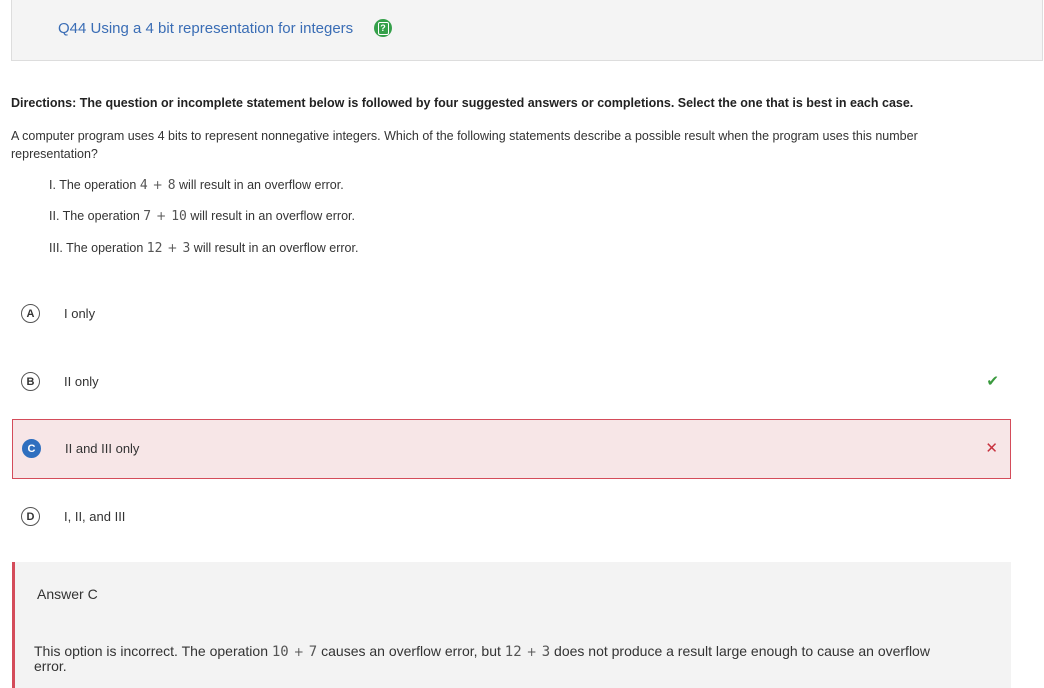  I want to click on choice-b-text: II only, so click(81, 381).